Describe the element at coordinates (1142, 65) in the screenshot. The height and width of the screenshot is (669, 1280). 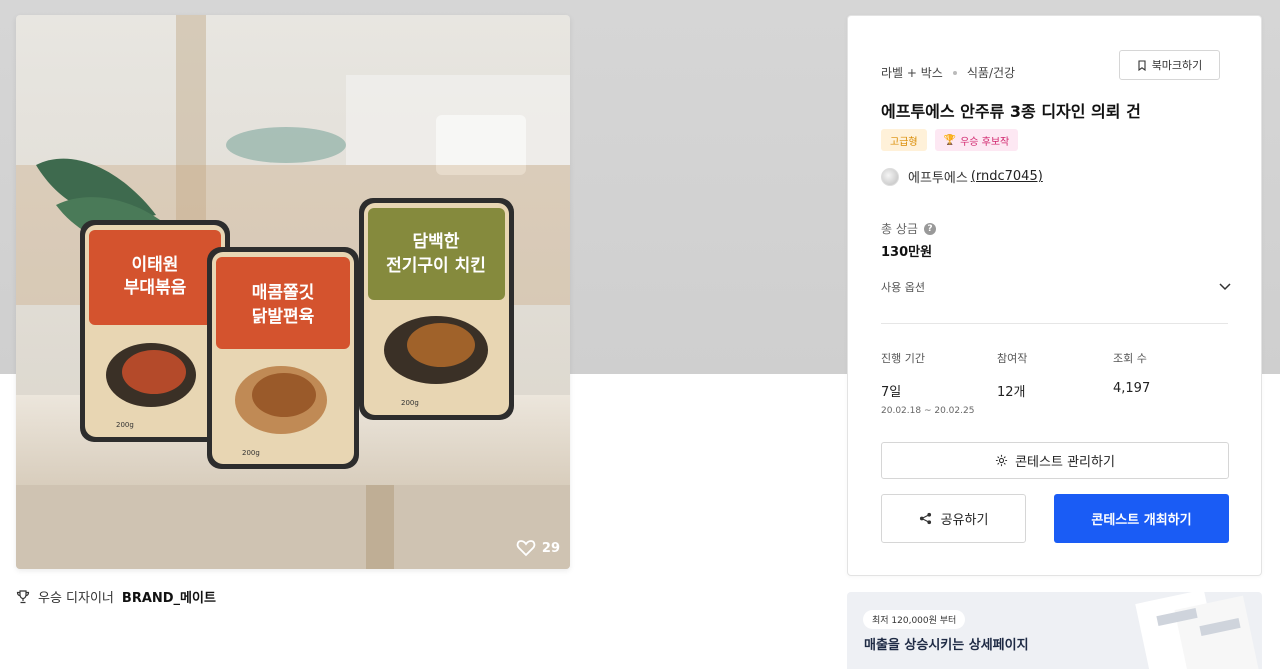
I see `bookmark-icon` at that location.